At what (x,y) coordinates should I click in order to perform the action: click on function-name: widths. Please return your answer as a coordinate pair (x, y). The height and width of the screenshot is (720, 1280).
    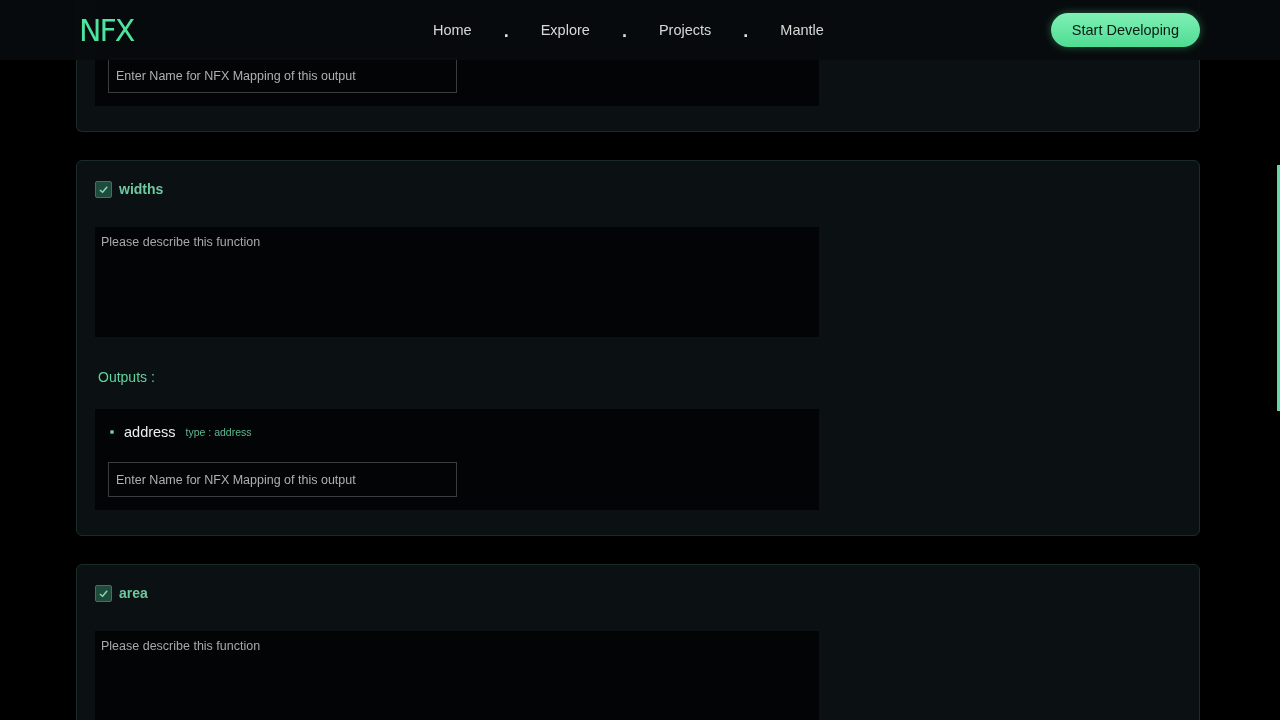
    Looking at the image, I should click on (141, 189).